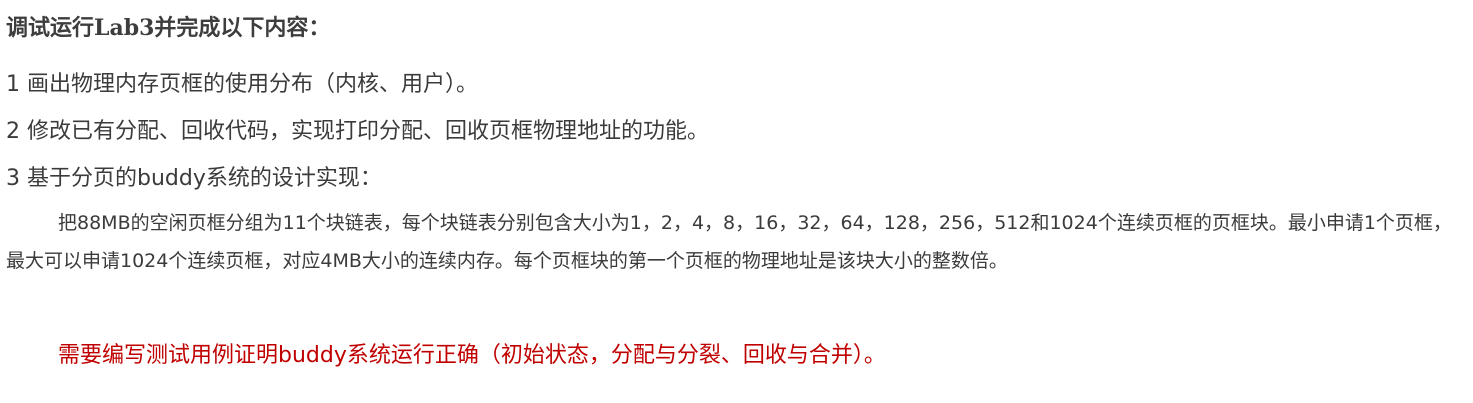  I want to click on requirement-note: 需要编写测试用例证明buddy系统运行正确（初始状态，分配与分裂、回收与合并）。, so click(472, 355).